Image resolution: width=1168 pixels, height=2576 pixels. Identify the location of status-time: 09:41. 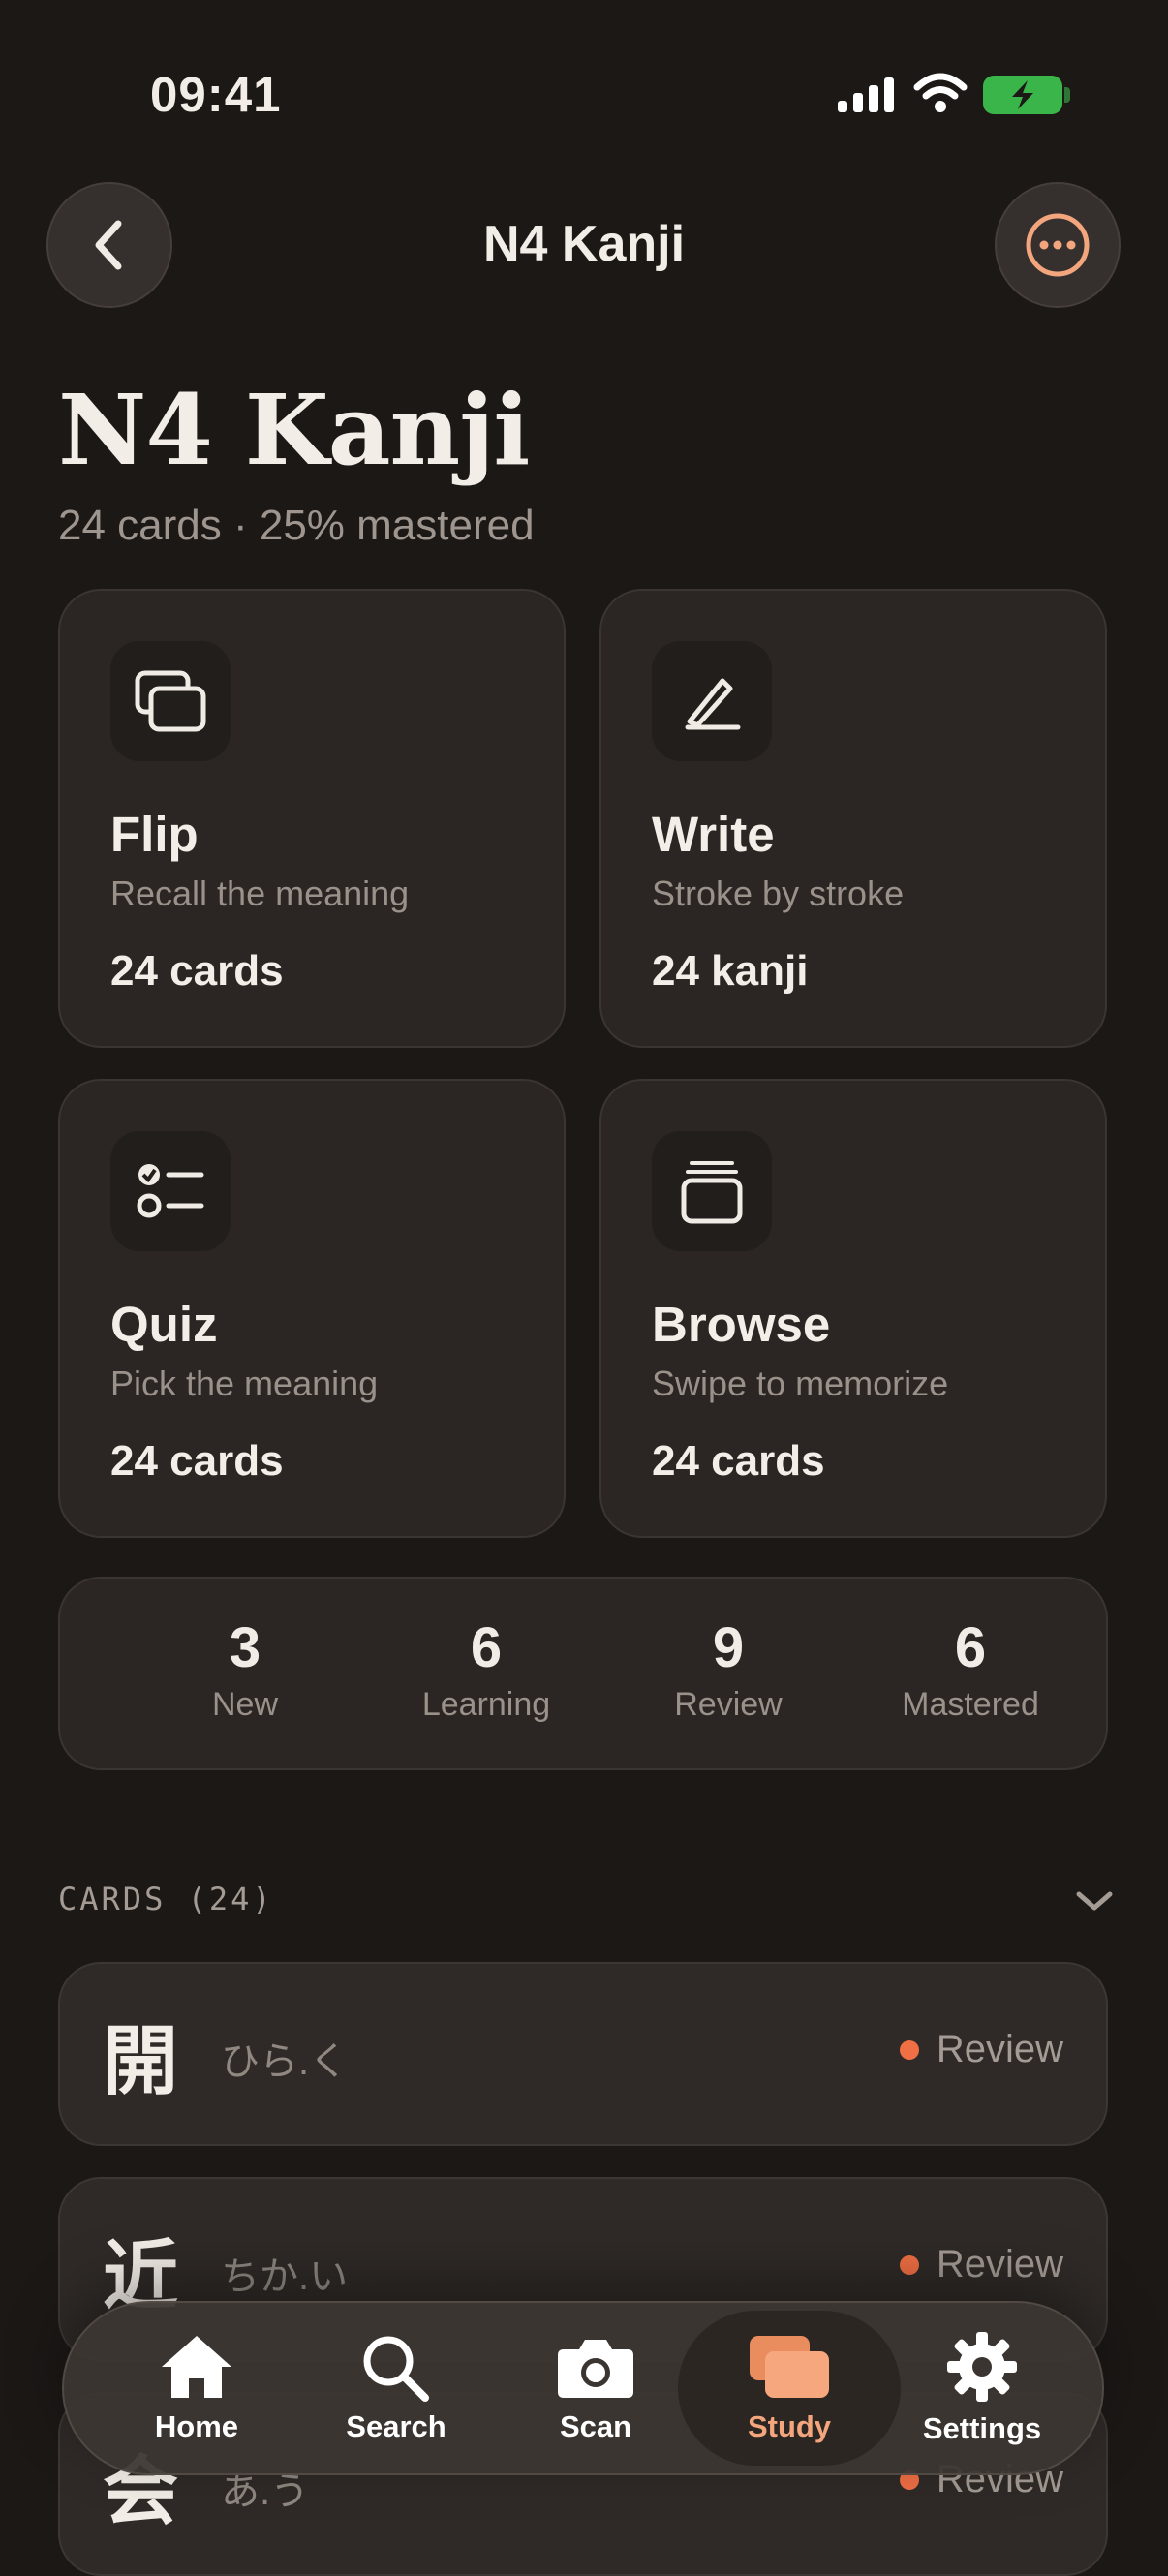
(216, 94).